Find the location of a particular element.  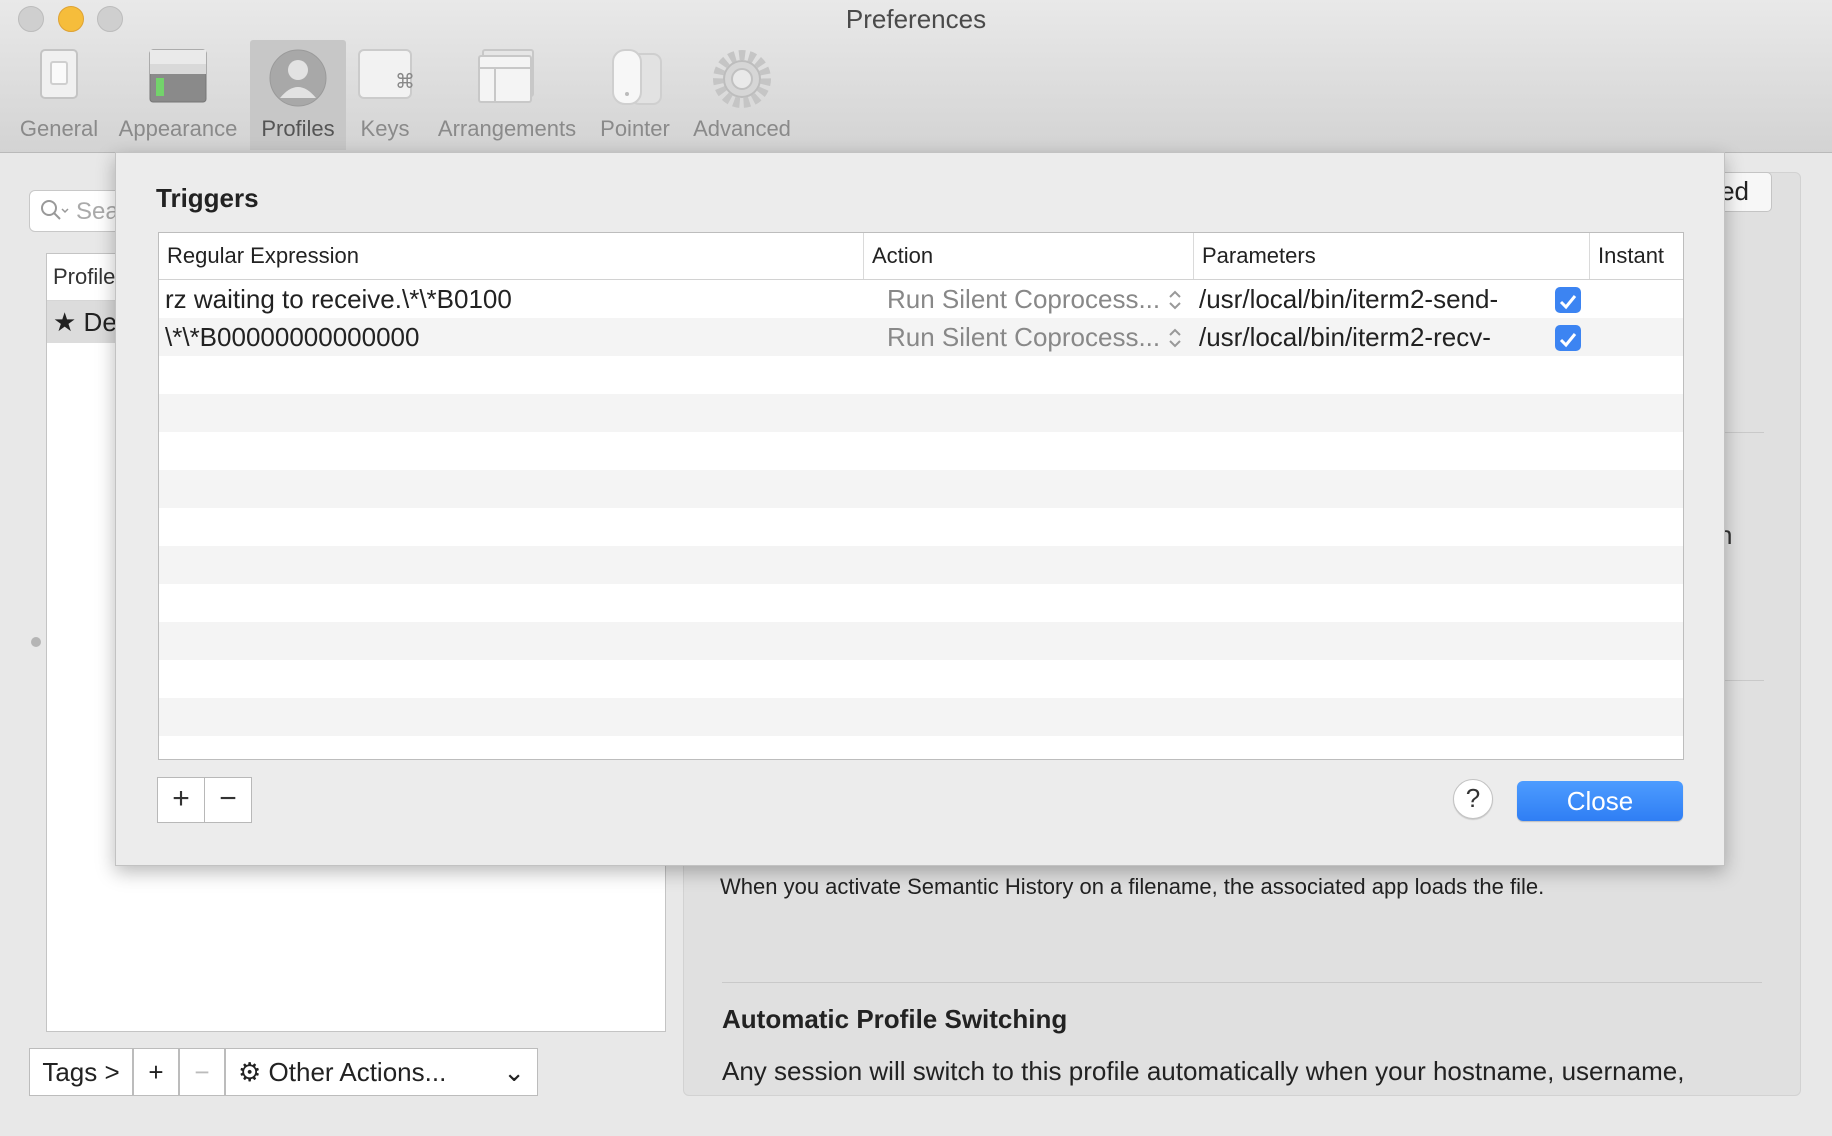

chevron-down-icon: ⌄ is located at coordinates (514, 1072).